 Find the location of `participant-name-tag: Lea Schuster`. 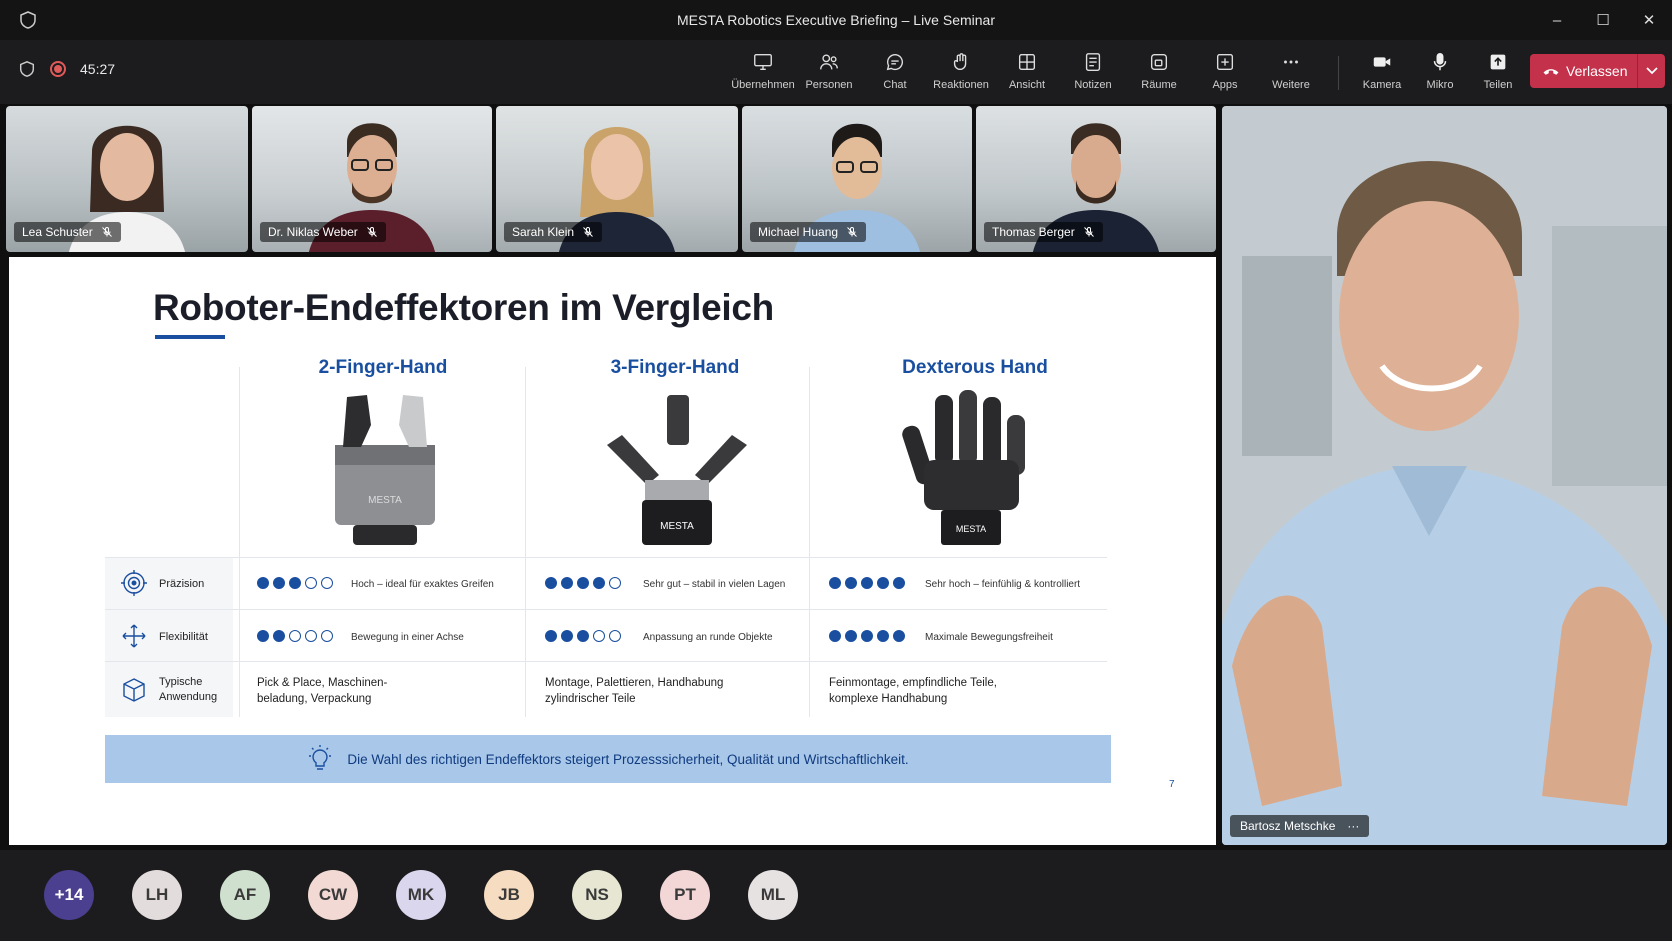

participant-name-tag: Lea Schuster is located at coordinates (67, 232).